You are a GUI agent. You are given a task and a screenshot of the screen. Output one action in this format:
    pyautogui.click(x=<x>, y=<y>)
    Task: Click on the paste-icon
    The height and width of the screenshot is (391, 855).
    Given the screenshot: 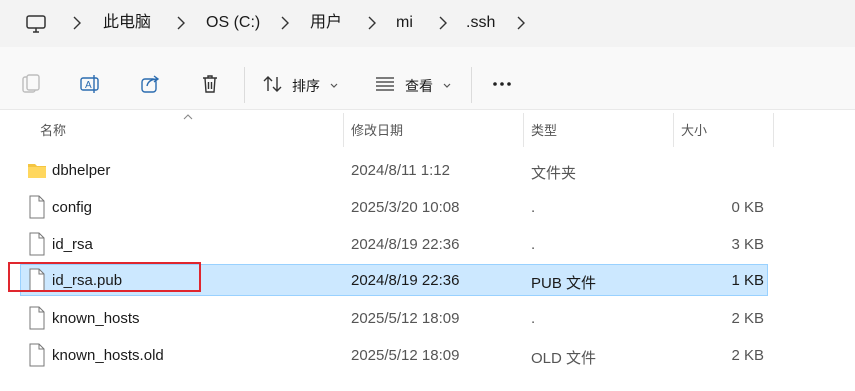 What is the action you would take?
    pyautogui.click(x=30, y=84)
    